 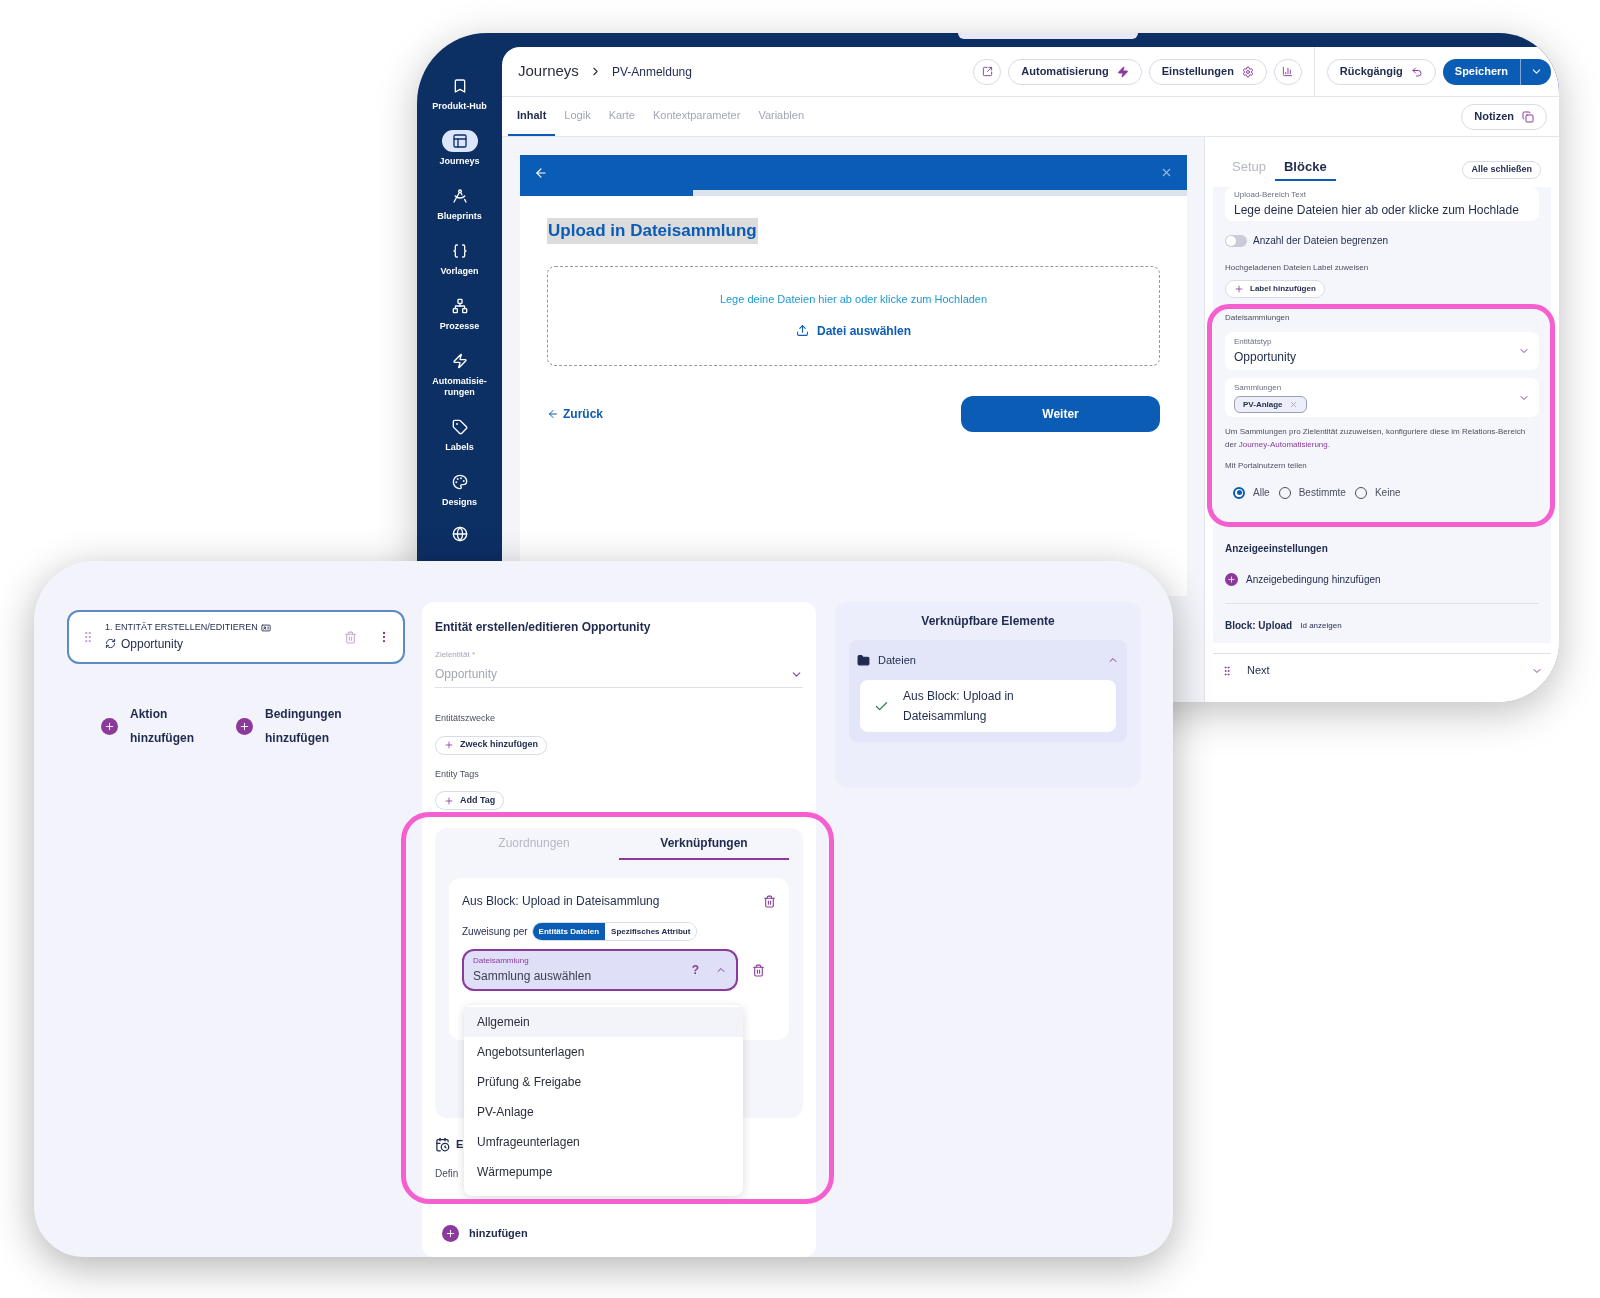 I want to click on add-action-button: Aktion hinzufügen, so click(x=147, y=726).